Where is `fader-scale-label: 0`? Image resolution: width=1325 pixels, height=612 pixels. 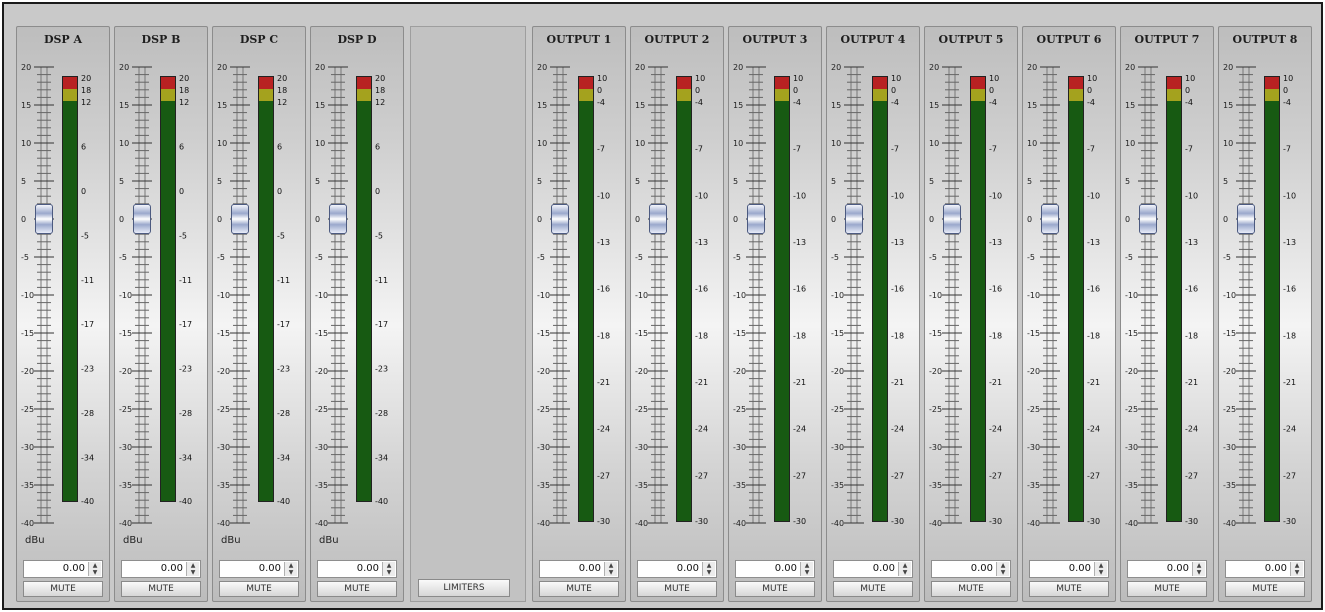 fader-scale-label: 0 is located at coordinates (121, 219).